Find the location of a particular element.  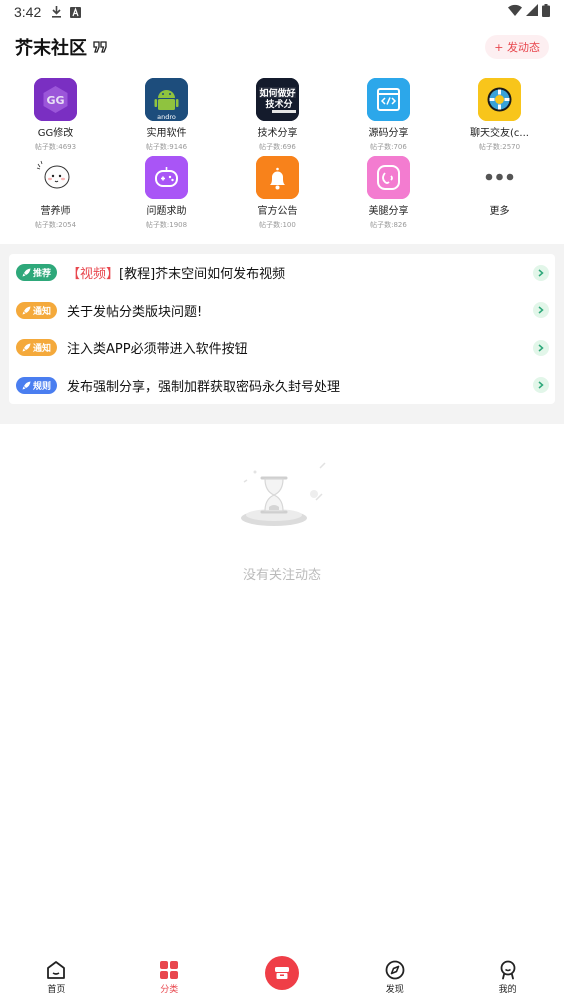

notification-a-icon is located at coordinates (76, 12).